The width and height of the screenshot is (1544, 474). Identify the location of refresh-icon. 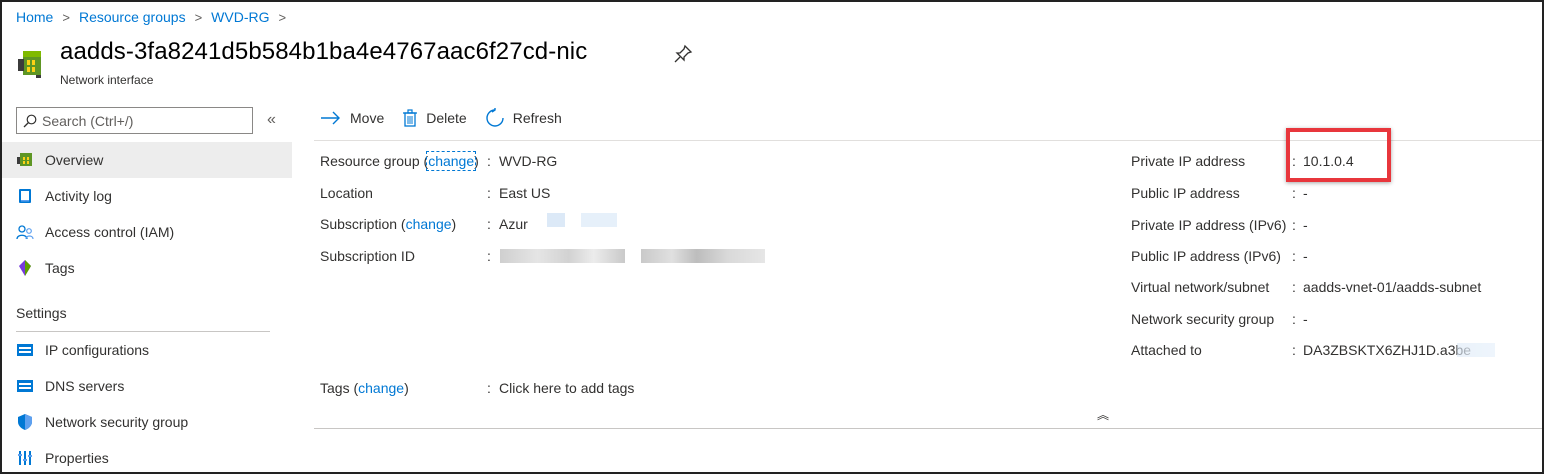
(495, 117).